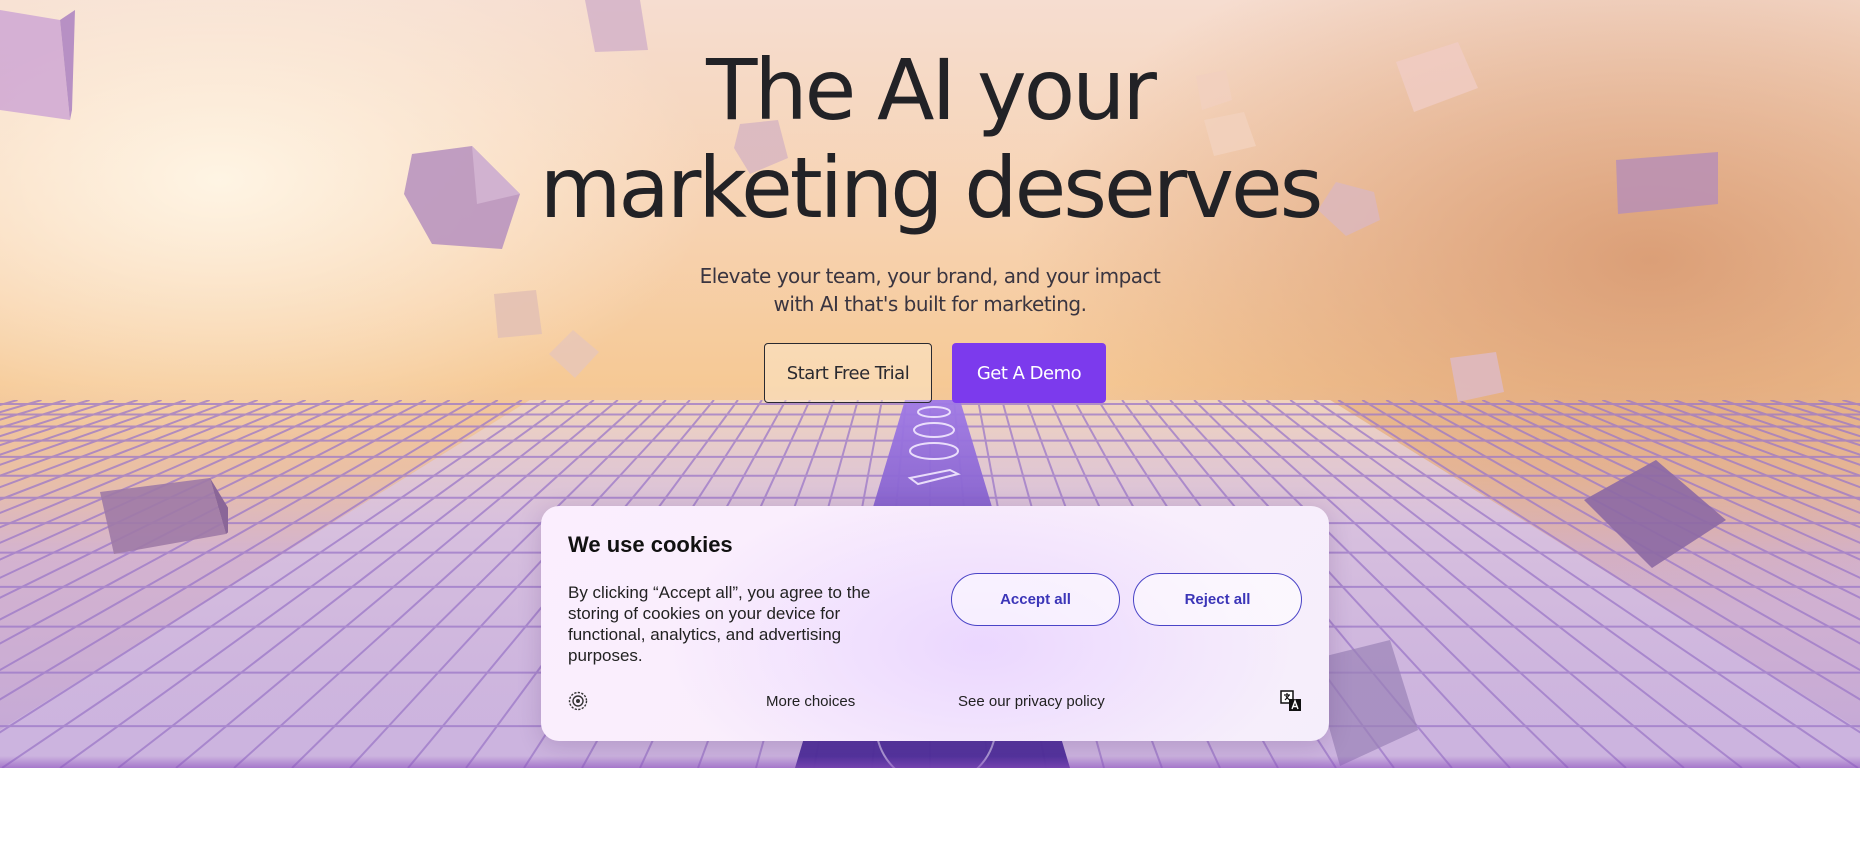  Describe the element at coordinates (1029, 373) in the screenshot. I see `get-a-demo-button: Get A Demo` at that location.